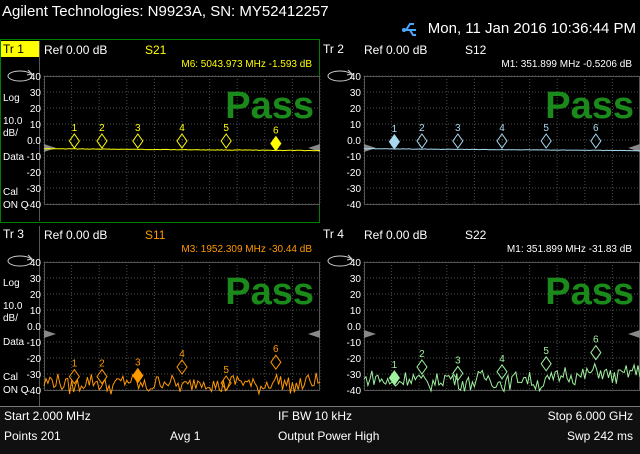 The height and width of the screenshot is (454, 640). What do you see at coordinates (156, 50) in the screenshot?
I see `s-parameter-label: S21` at bounding box center [156, 50].